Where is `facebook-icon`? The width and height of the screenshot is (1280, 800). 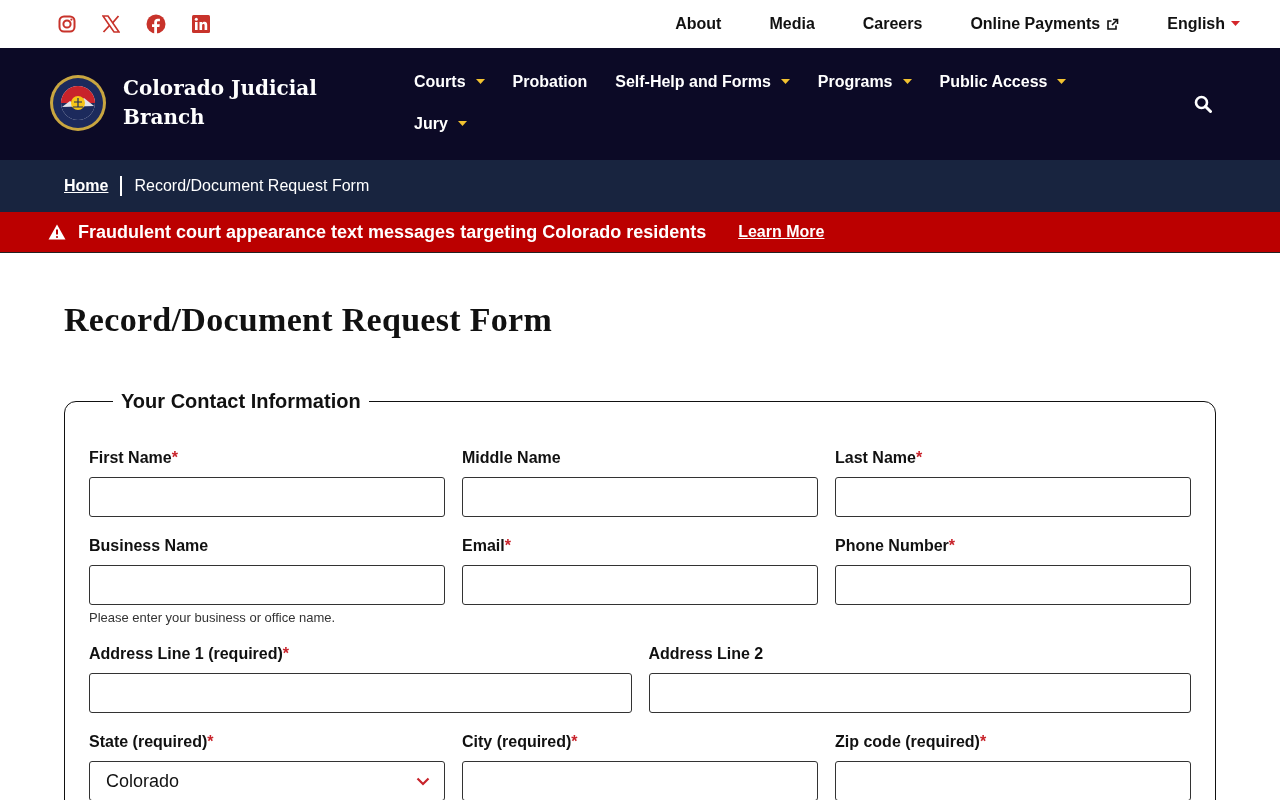
facebook-icon is located at coordinates (156, 24).